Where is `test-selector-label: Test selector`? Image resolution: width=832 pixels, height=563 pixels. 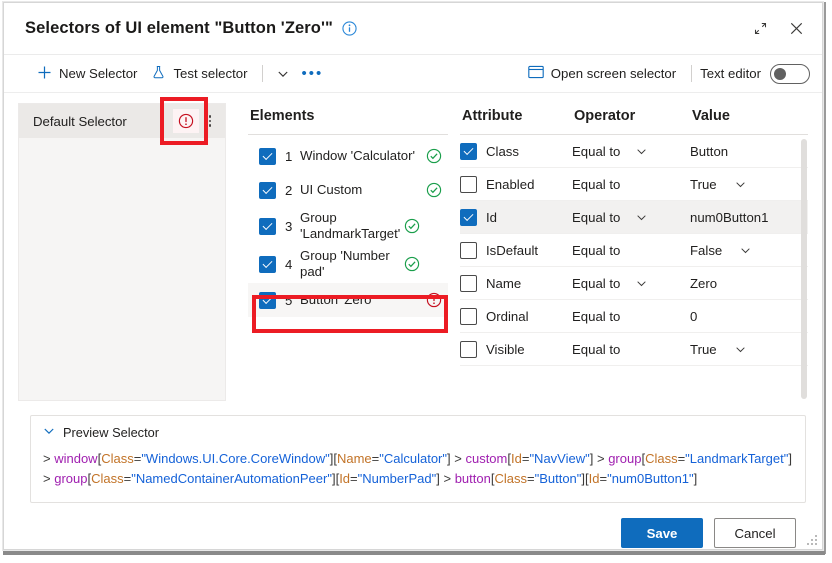
test-selector-label: Test selector is located at coordinates (210, 73).